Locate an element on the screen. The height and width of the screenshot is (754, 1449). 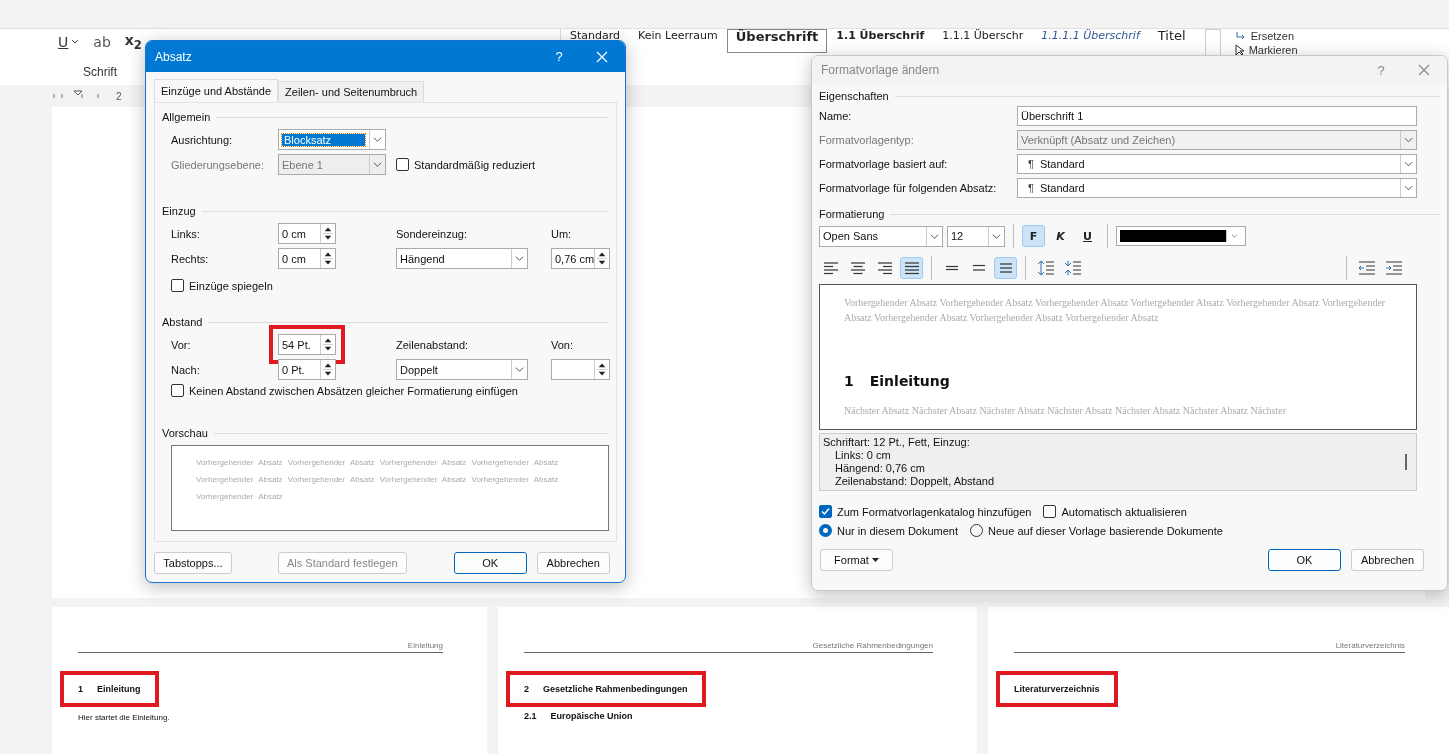
tab: Einzüge und Abstände is located at coordinates (216, 90).